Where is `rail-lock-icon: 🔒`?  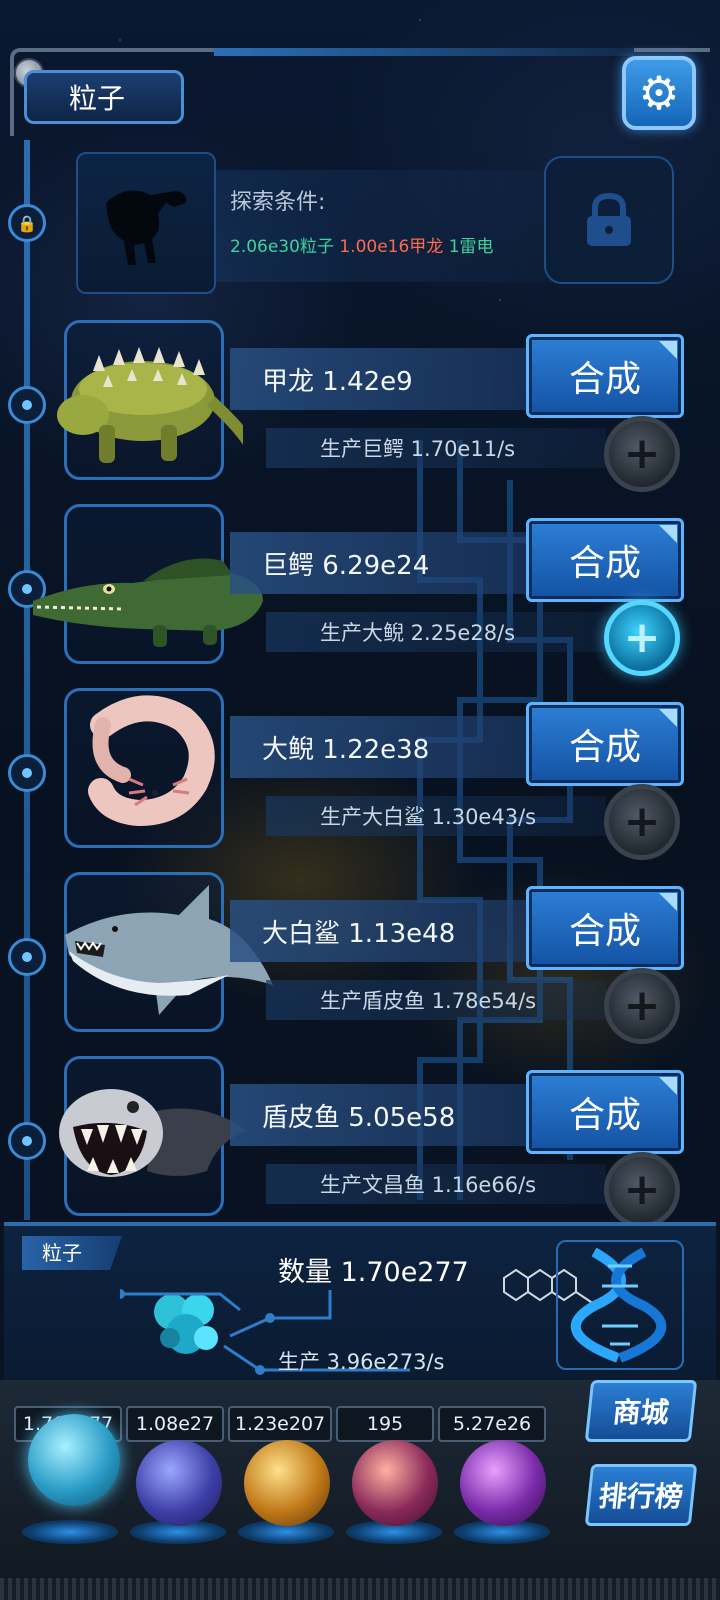
rail-lock-icon: 🔒 is located at coordinates (27, 223).